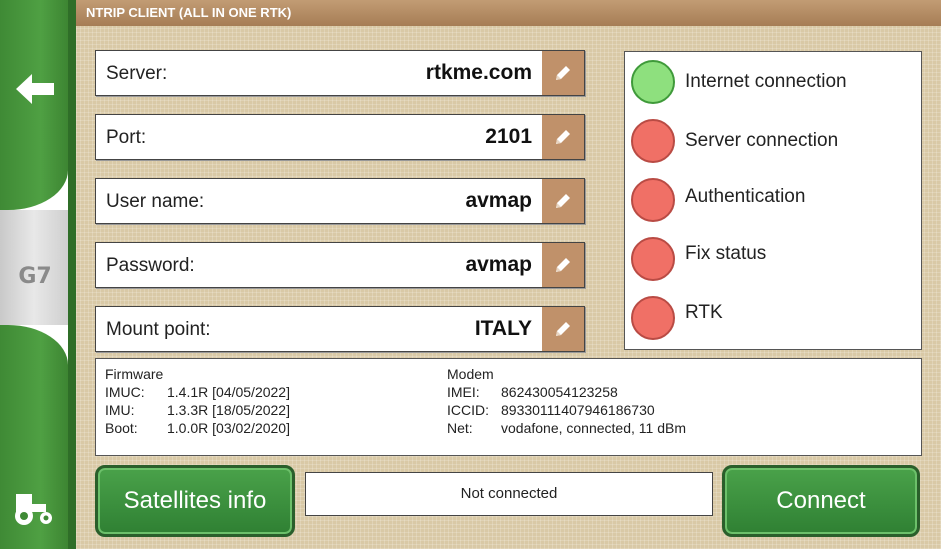  Describe the element at coordinates (121, 428) in the screenshot. I see `firmware-key: Boot:` at that location.